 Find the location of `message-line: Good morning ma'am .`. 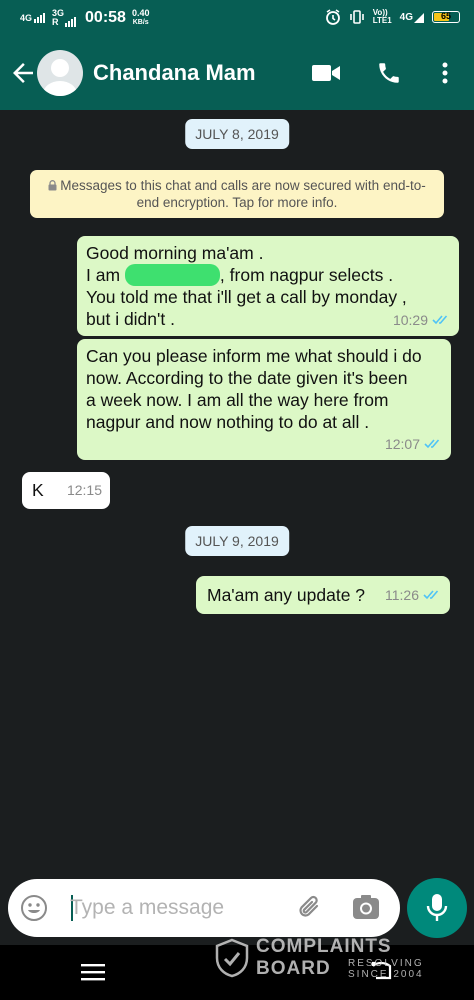

message-line: Good morning ma'am . is located at coordinates (175, 253).